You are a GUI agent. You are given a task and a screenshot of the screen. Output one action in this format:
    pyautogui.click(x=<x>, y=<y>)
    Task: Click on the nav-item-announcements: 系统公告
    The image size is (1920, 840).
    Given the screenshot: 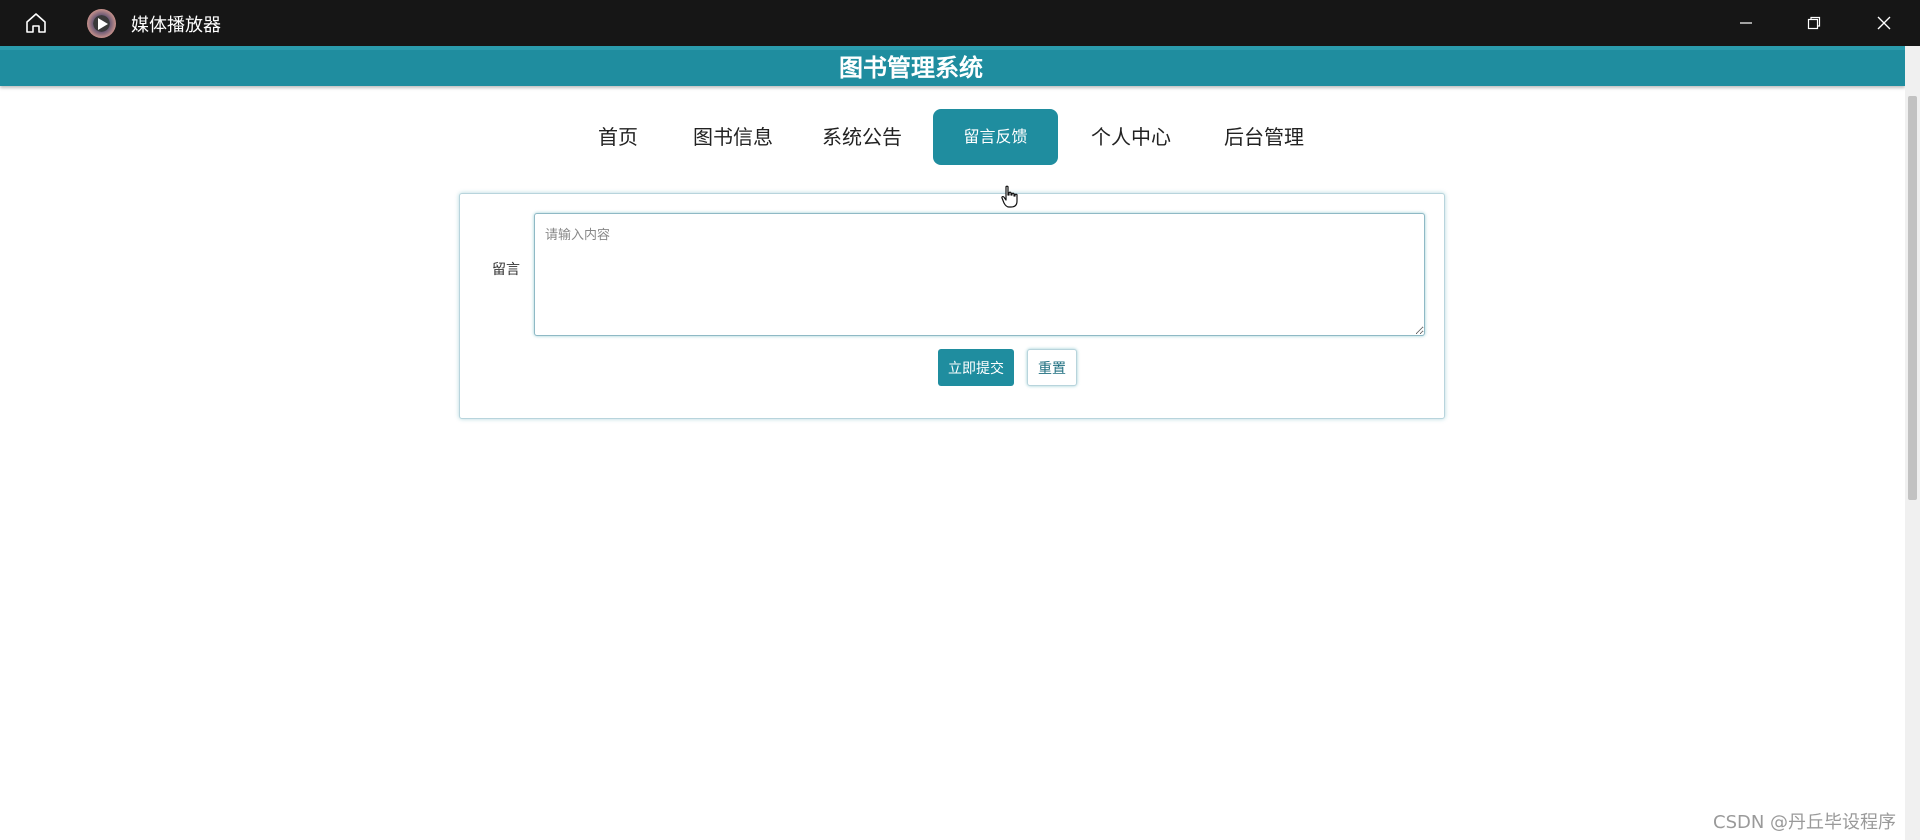 What is the action you would take?
    pyautogui.click(x=862, y=137)
    